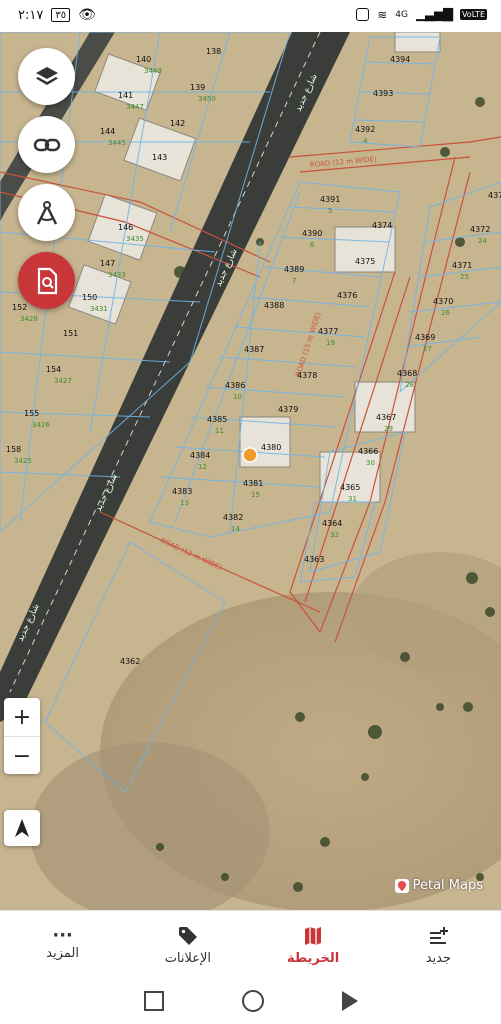 The image size is (501, 1024). Describe the element at coordinates (274, 305) in the screenshot. I see `plot-number: 4388` at that location.